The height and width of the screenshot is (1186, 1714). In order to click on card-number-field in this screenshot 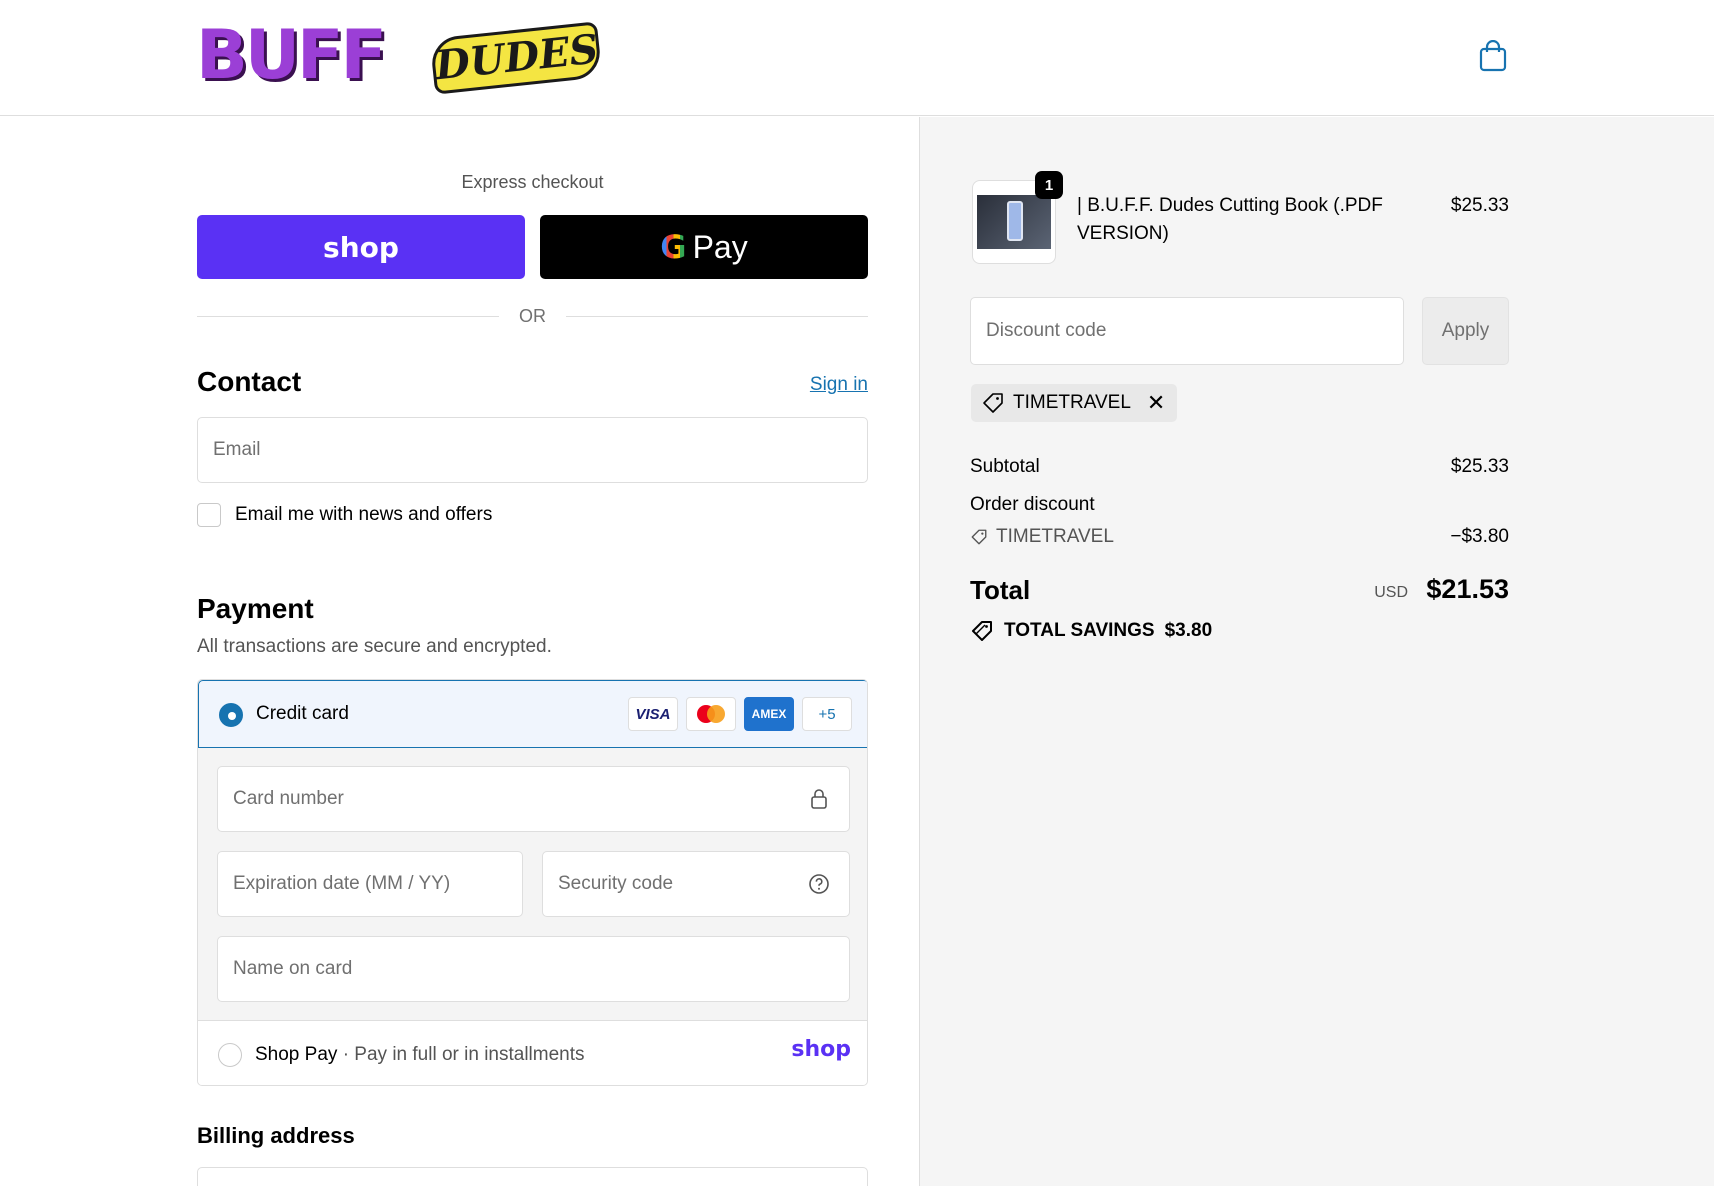, I will do `click(533, 799)`.